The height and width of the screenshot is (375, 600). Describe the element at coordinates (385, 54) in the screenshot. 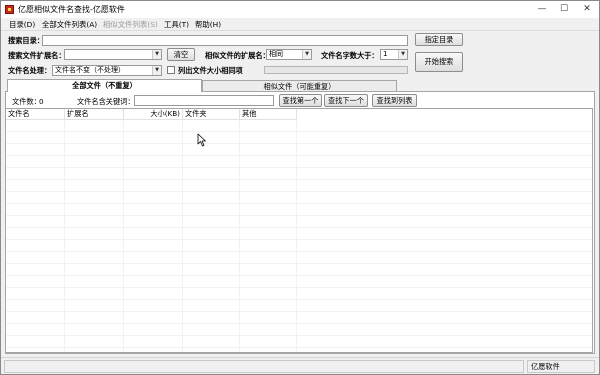

I see `name-length-value: 1` at that location.